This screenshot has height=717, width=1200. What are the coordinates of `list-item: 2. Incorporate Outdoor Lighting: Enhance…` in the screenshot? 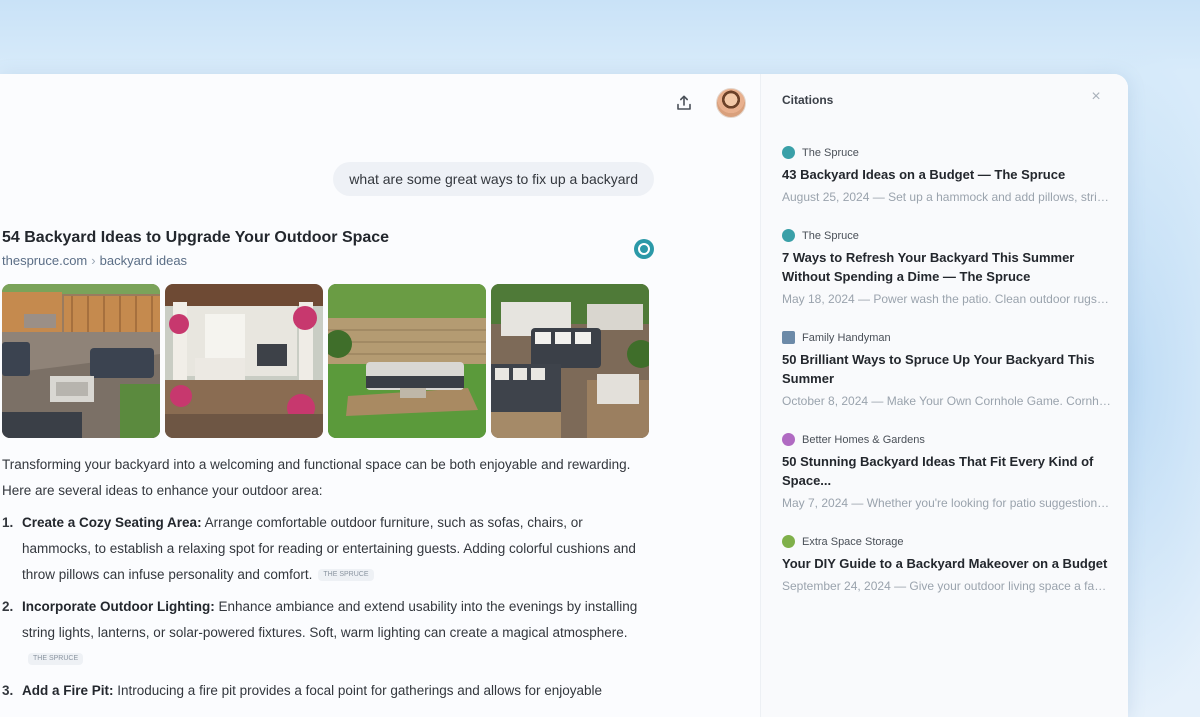 It's located at (322, 633).